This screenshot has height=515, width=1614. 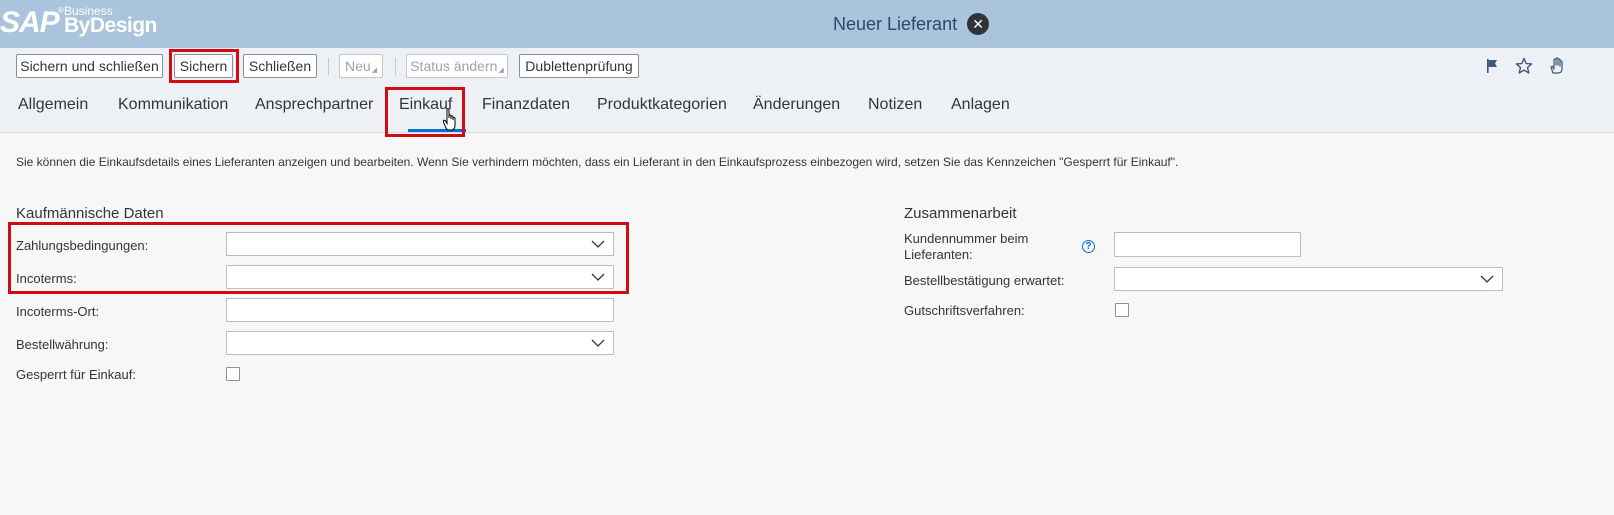 I want to click on tab-anlagen: Anlagen, so click(x=980, y=105).